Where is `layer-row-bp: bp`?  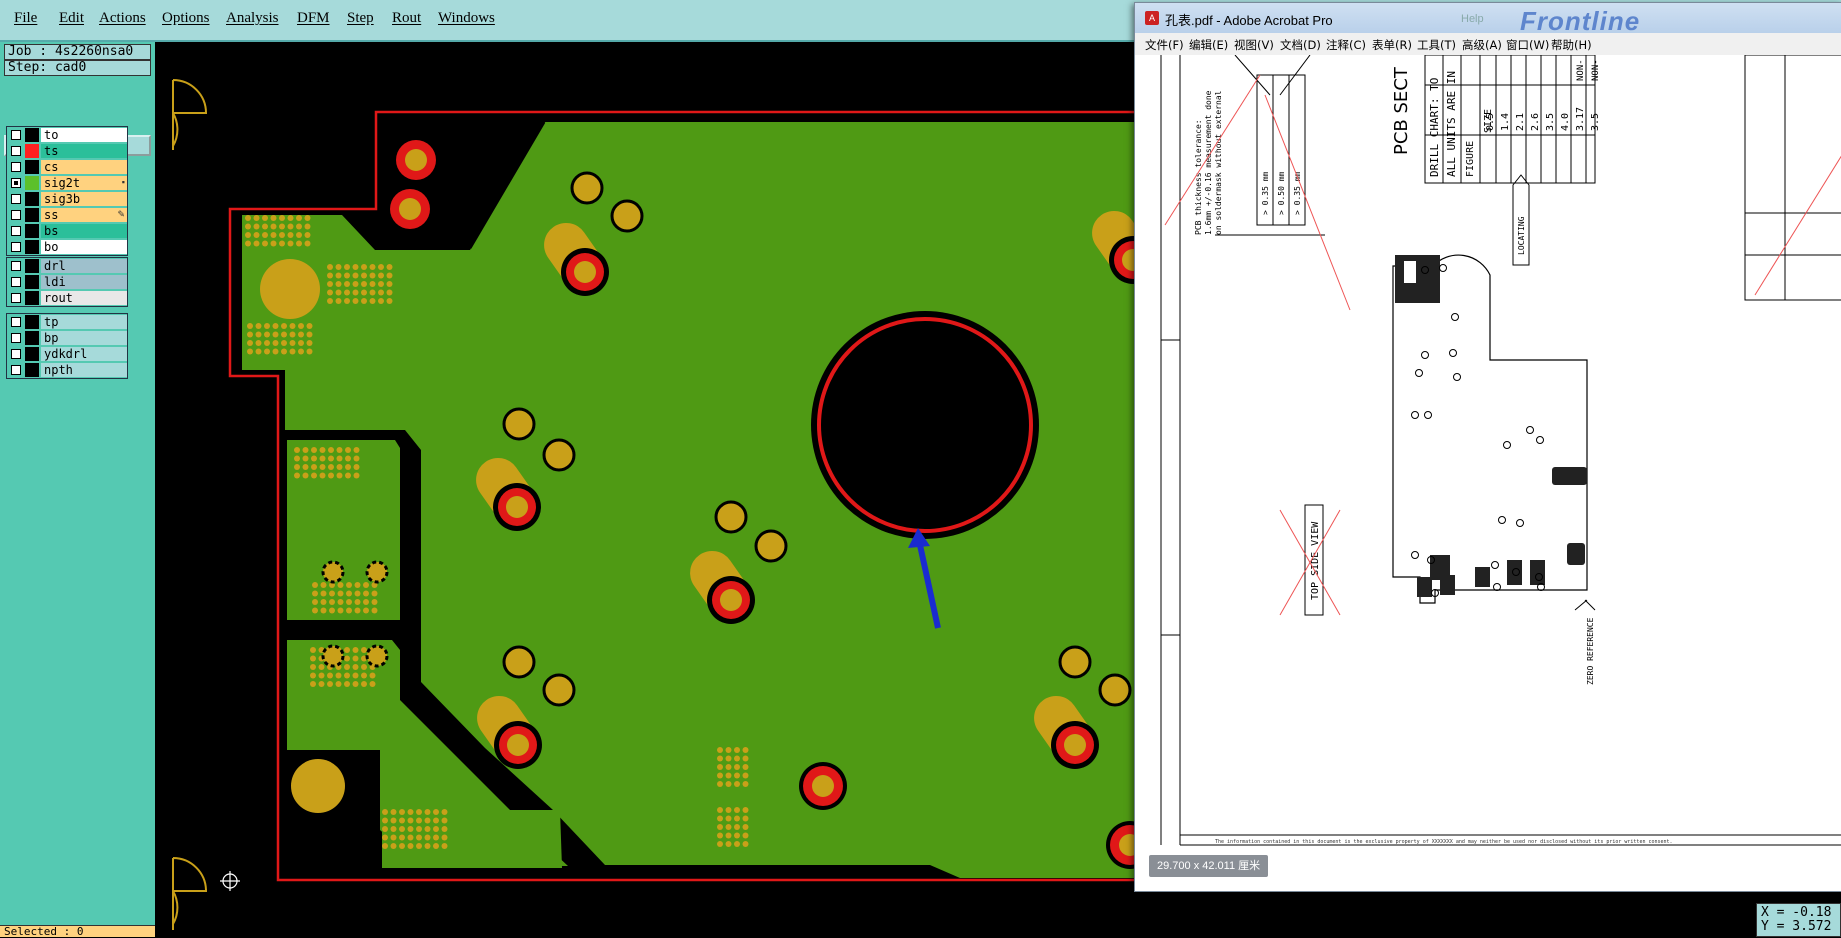
layer-row-bp: bp is located at coordinates (67, 338).